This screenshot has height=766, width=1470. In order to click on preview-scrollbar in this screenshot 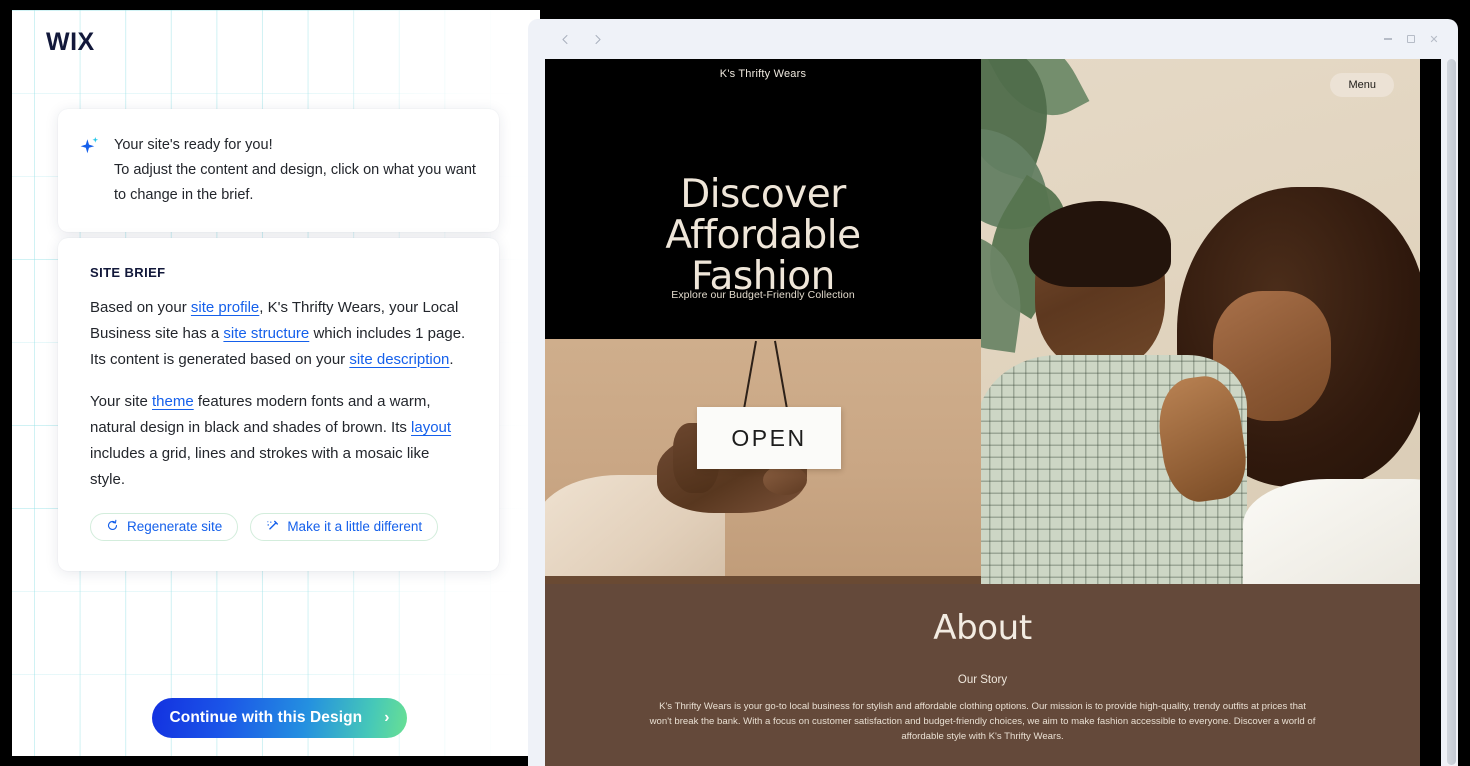, I will do `click(1451, 412)`.